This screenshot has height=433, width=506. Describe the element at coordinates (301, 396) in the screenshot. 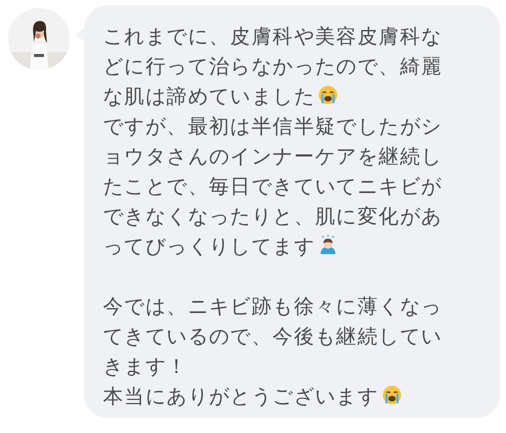

I see `message-text: 本当にありがとうございます` at that location.